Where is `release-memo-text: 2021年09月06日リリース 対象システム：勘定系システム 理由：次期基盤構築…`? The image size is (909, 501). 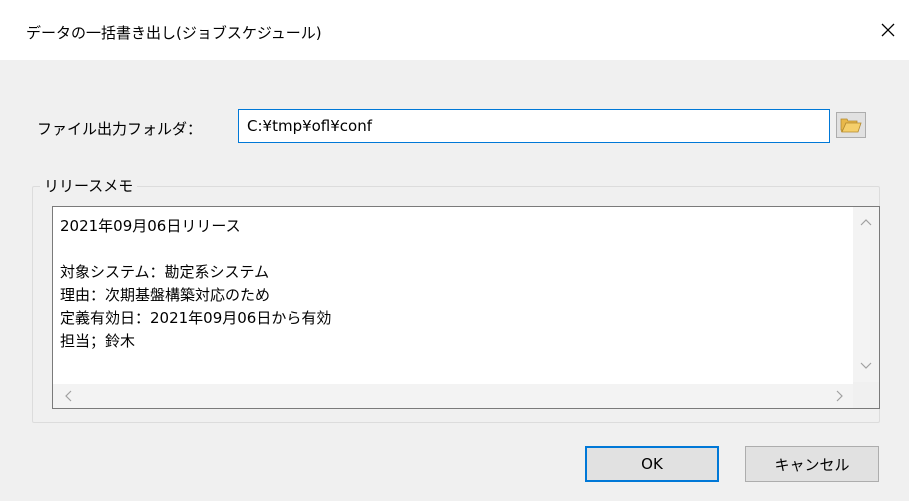
release-memo-text: 2021年09月06日リリース 対象システム：勘定系システム 理由：次期基盤構築… is located at coordinates (196, 283).